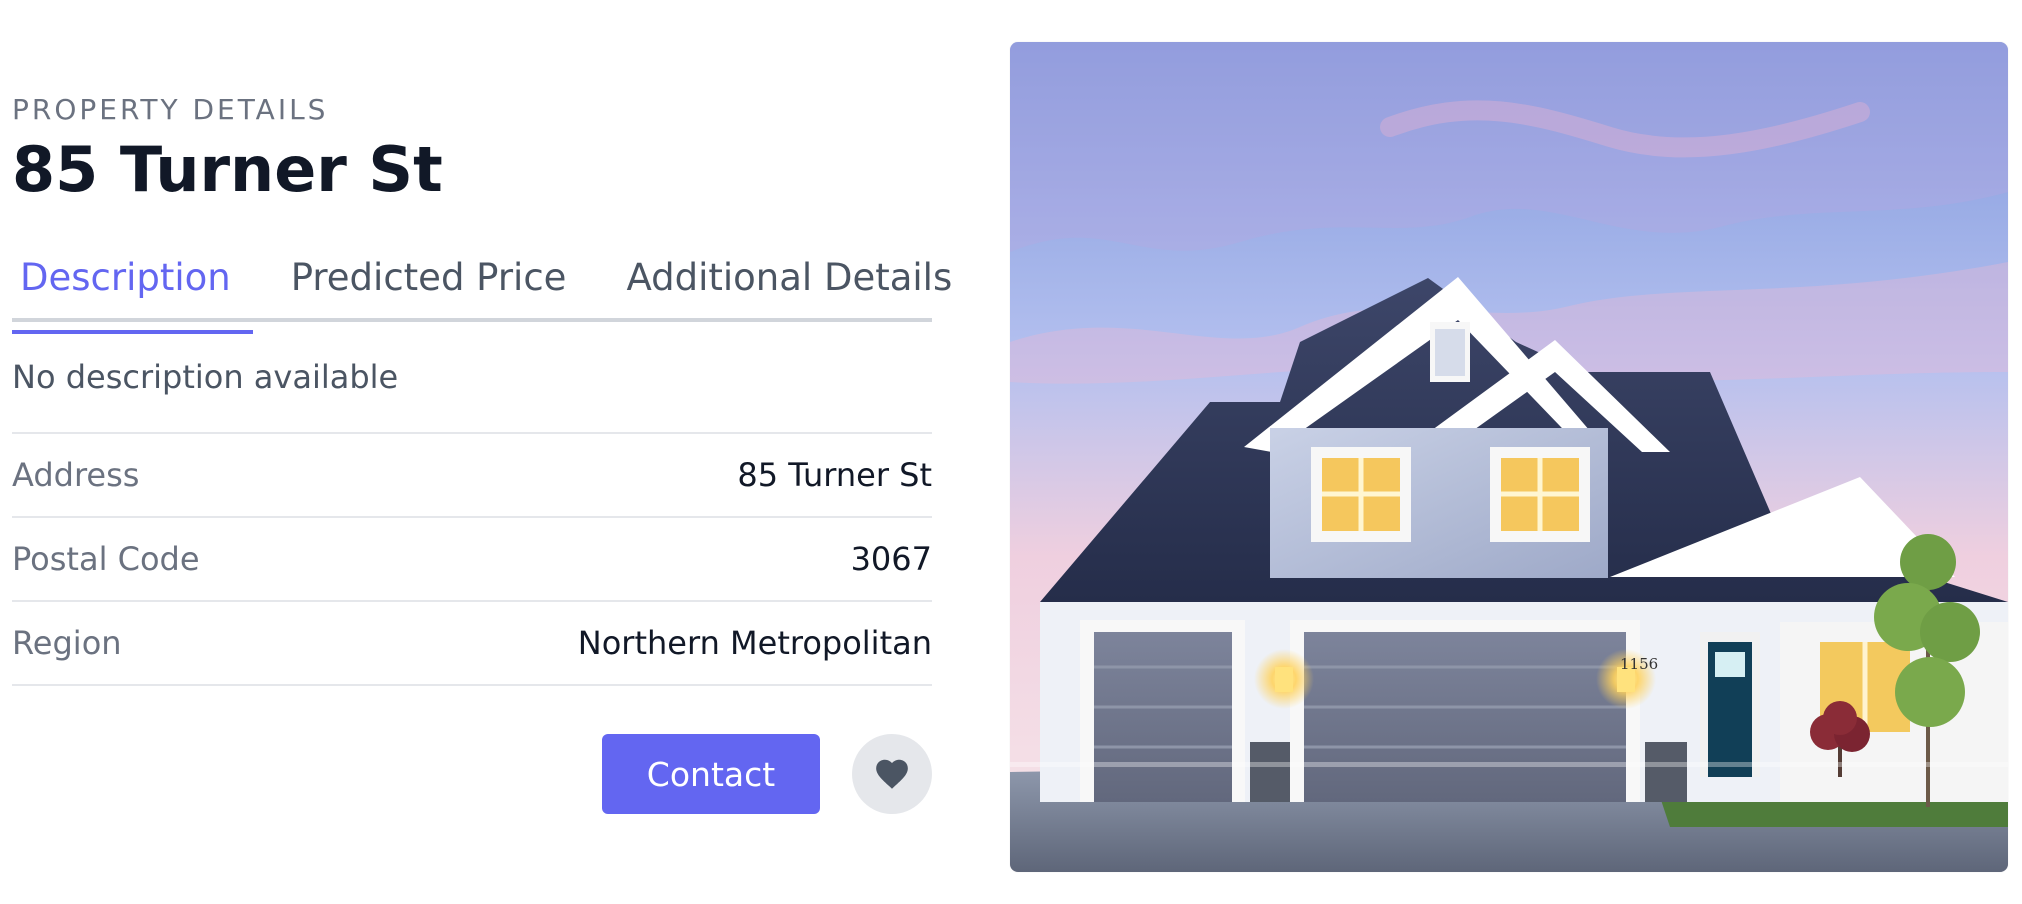  What do you see at coordinates (227, 169) in the screenshot?
I see `property-title: 85 Turner St` at bounding box center [227, 169].